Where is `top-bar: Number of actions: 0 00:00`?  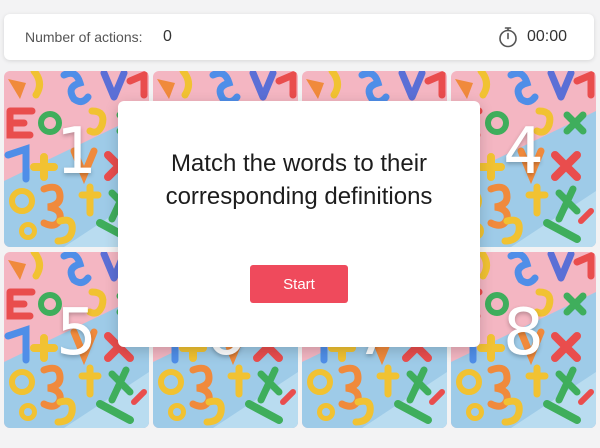
top-bar: Number of actions: 0 00:00 is located at coordinates (299, 37).